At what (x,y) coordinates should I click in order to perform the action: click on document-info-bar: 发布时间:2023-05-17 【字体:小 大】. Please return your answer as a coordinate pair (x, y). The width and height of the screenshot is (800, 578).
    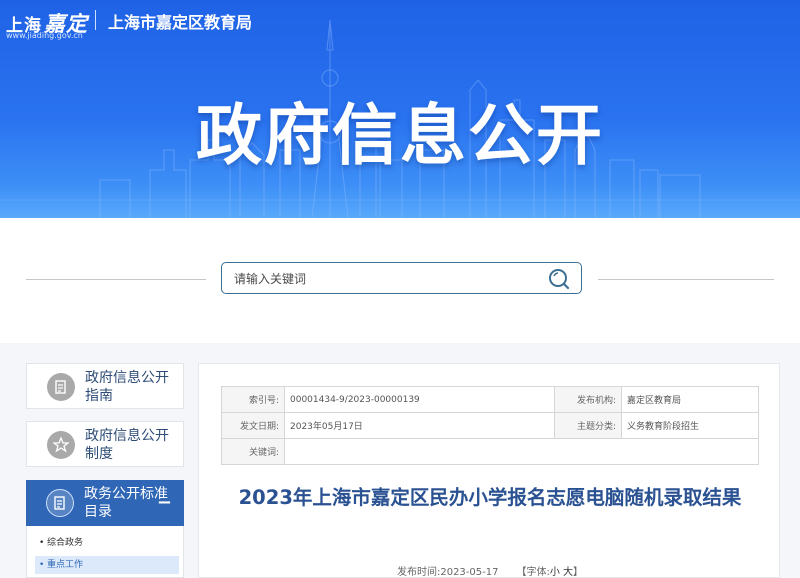
    Looking at the image, I should click on (490, 570).